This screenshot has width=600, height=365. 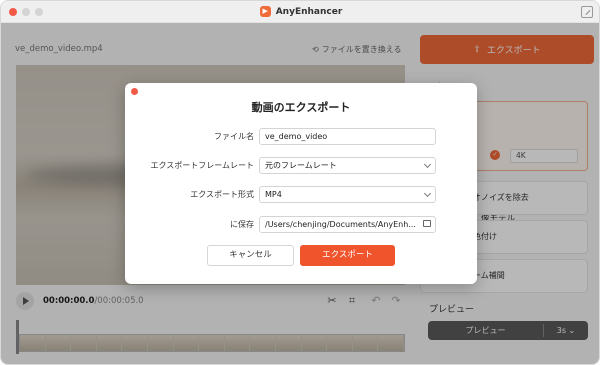 I want to click on minimize-window-button, so click(x=26, y=12).